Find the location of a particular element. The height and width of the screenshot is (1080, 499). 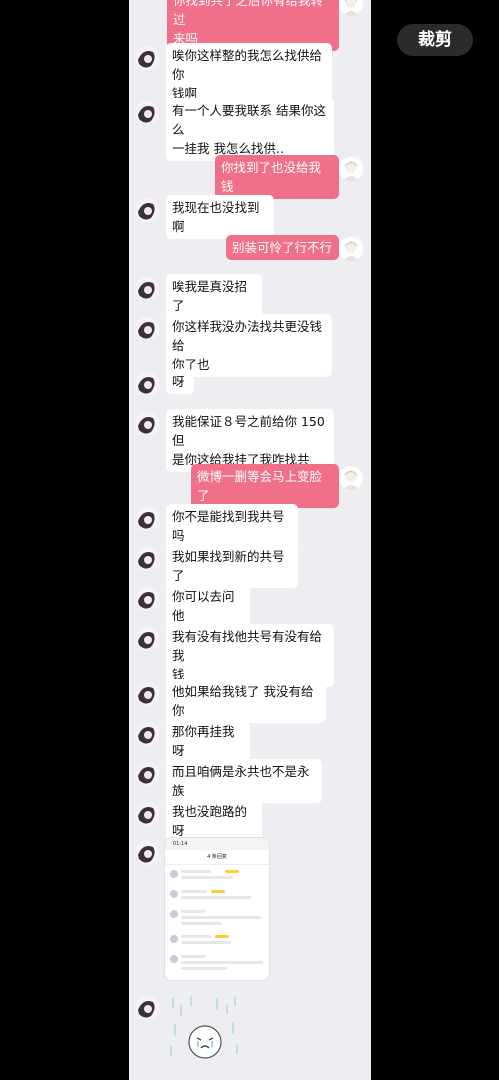

crop-button: 裁剪 is located at coordinates (435, 40).